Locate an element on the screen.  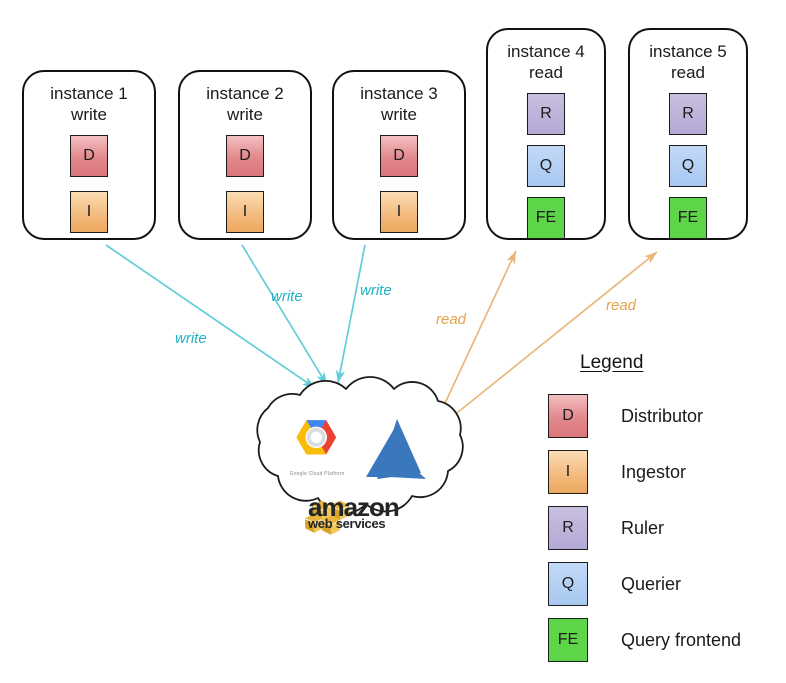
legend-swatch-query-frontend: FE is located at coordinates (568, 640).